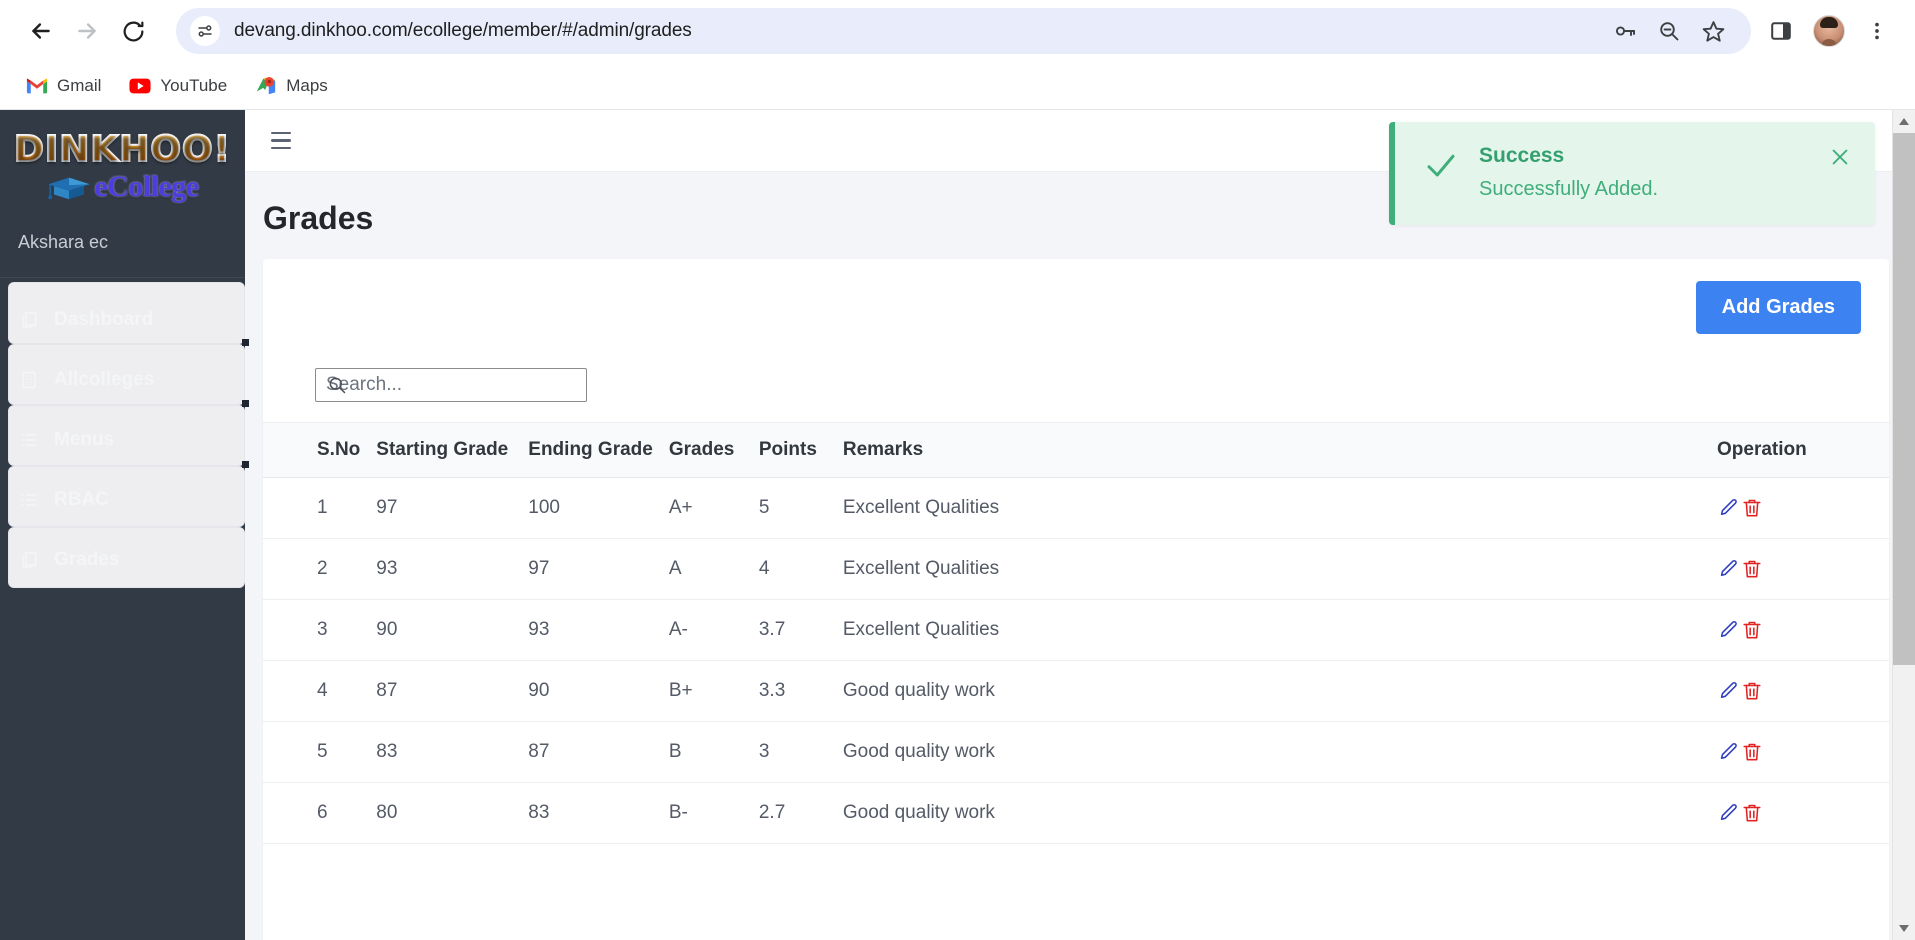 This screenshot has height=940, width=1915. Describe the element at coordinates (1271, 630) in the screenshot. I see `cell-remarks: Excellent Qualities` at that location.